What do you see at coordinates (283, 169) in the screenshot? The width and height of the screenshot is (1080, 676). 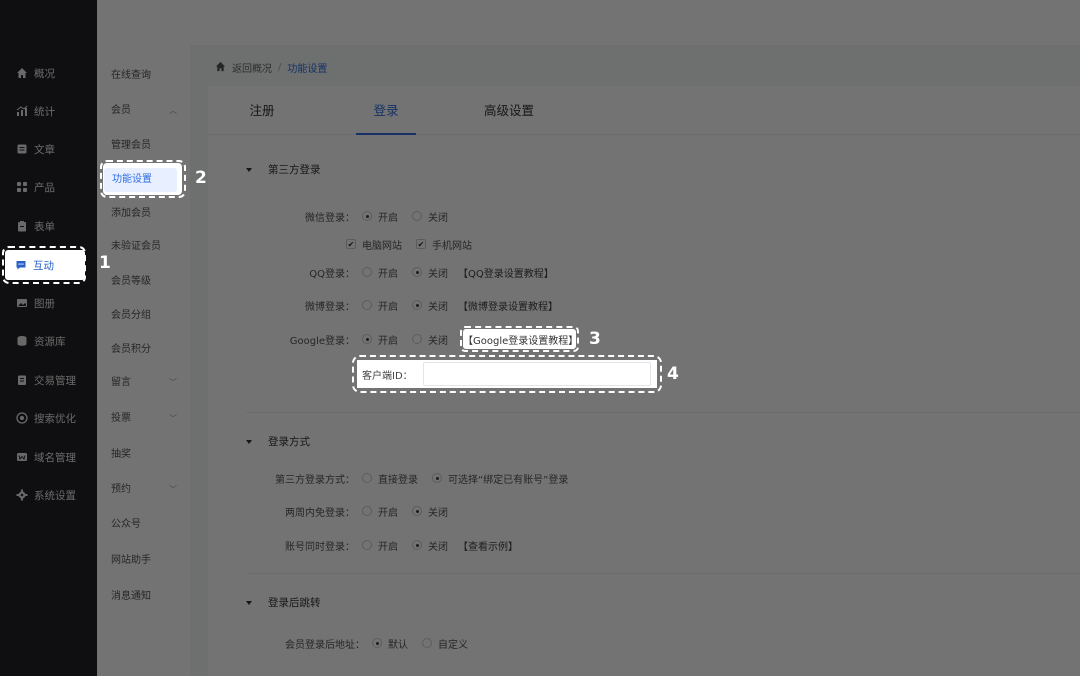 I see `section-third-party-login: 第三方登录` at bounding box center [283, 169].